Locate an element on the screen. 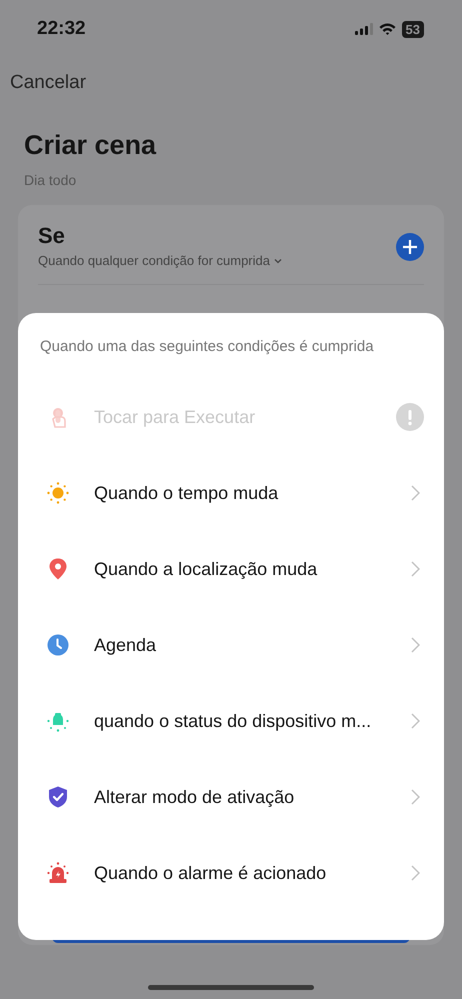 Image resolution: width=462 pixels, height=999 pixels. condition-option: Quando a localização muda is located at coordinates (231, 569).